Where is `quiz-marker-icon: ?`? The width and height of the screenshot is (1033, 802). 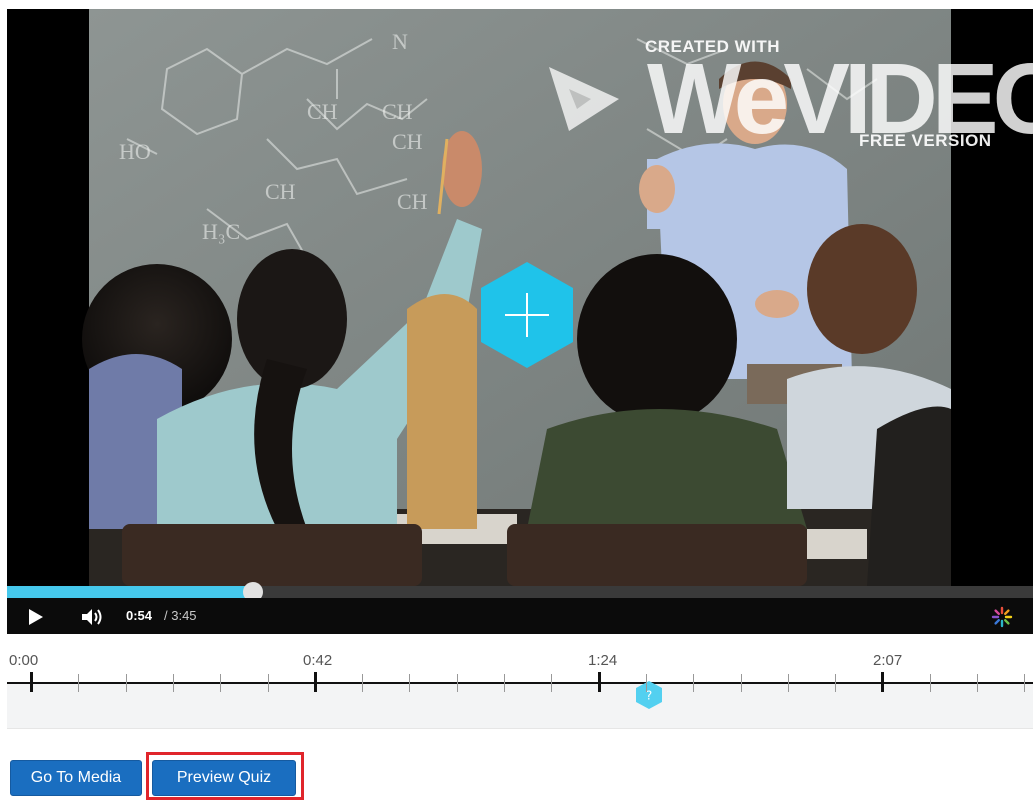 quiz-marker-icon: ? is located at coordinates (649, 695).